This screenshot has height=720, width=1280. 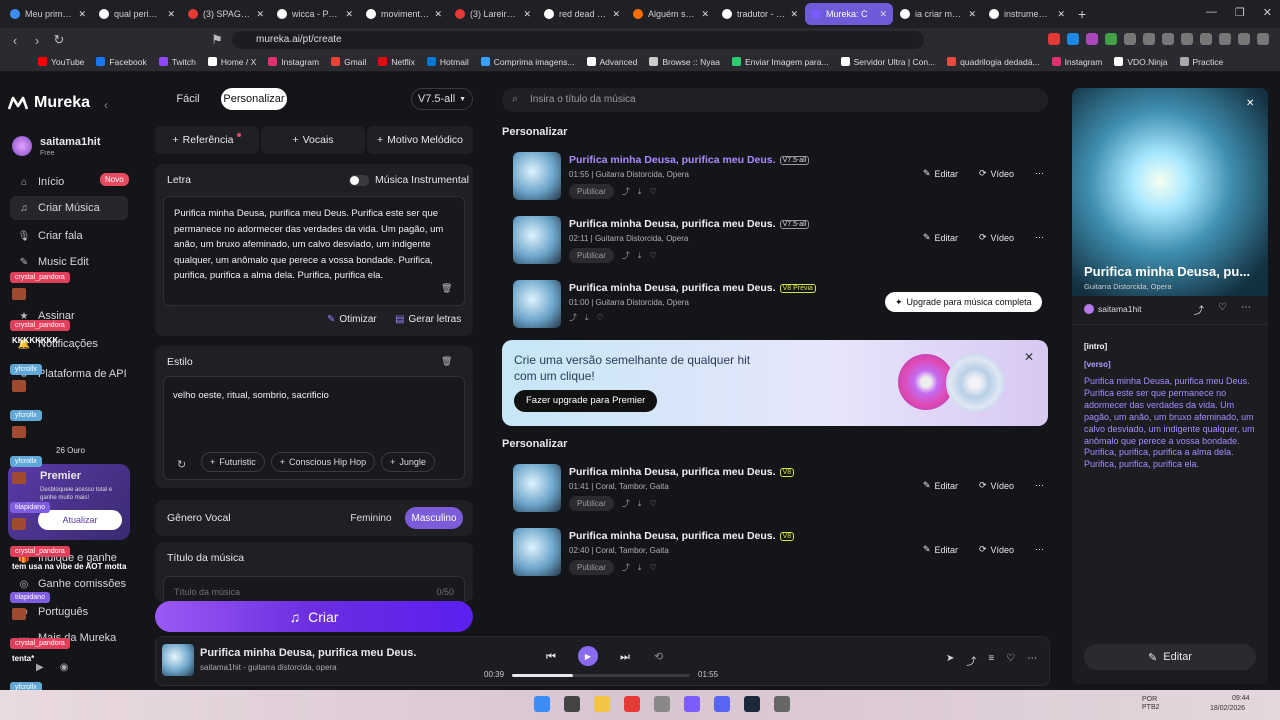 What do you see at coordinates (80, 520) in the screenshot?
I see `upgrade-button: Atualizar` at bounding box center [80, 520].